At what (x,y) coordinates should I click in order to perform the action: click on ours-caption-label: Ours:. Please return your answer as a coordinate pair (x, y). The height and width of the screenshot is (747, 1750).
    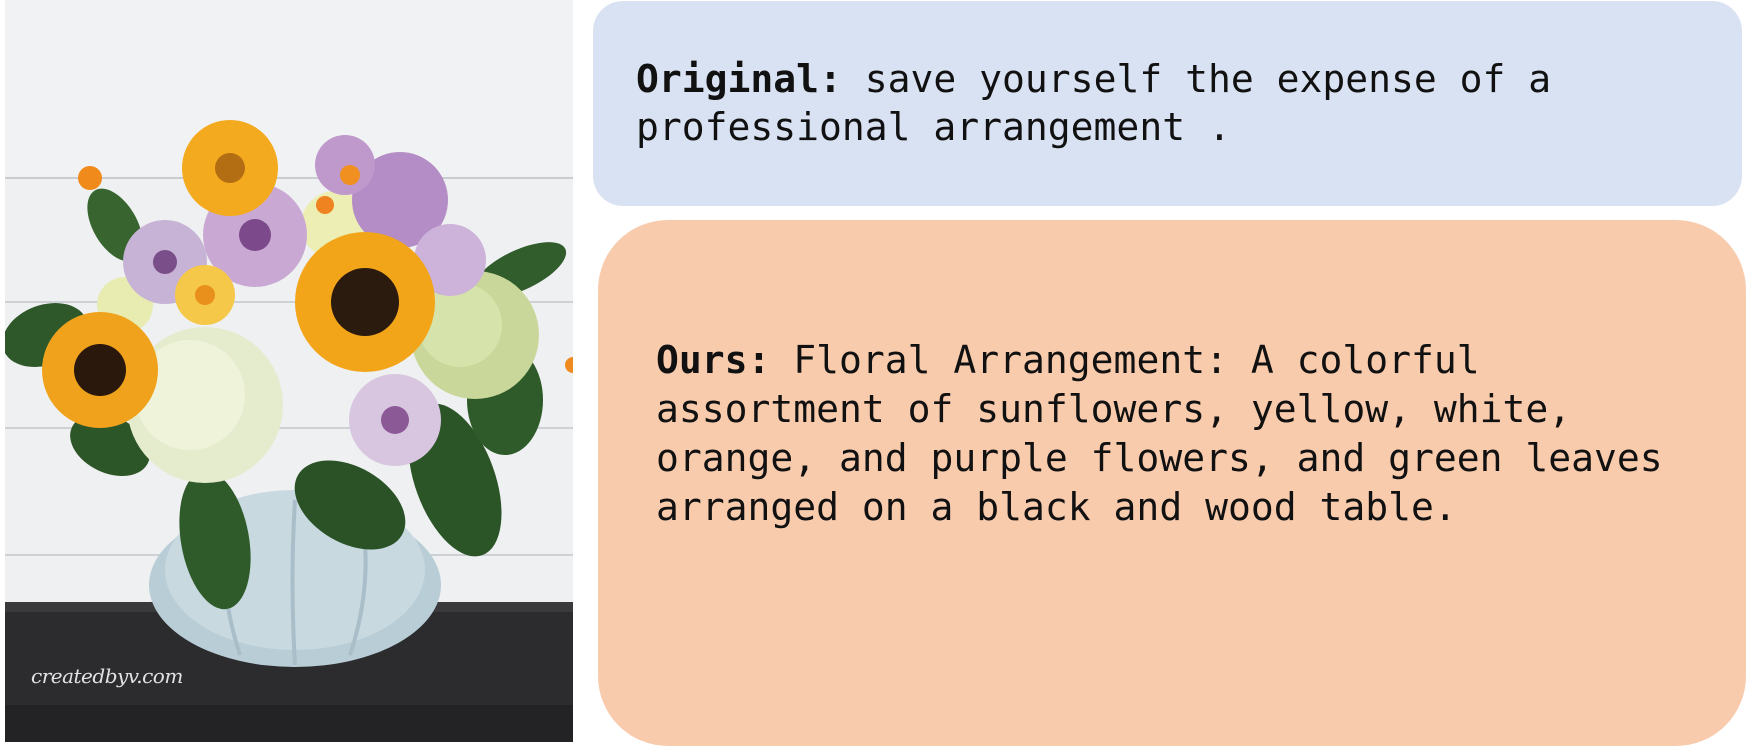
    Looking at the image, I should click on (713, 360).